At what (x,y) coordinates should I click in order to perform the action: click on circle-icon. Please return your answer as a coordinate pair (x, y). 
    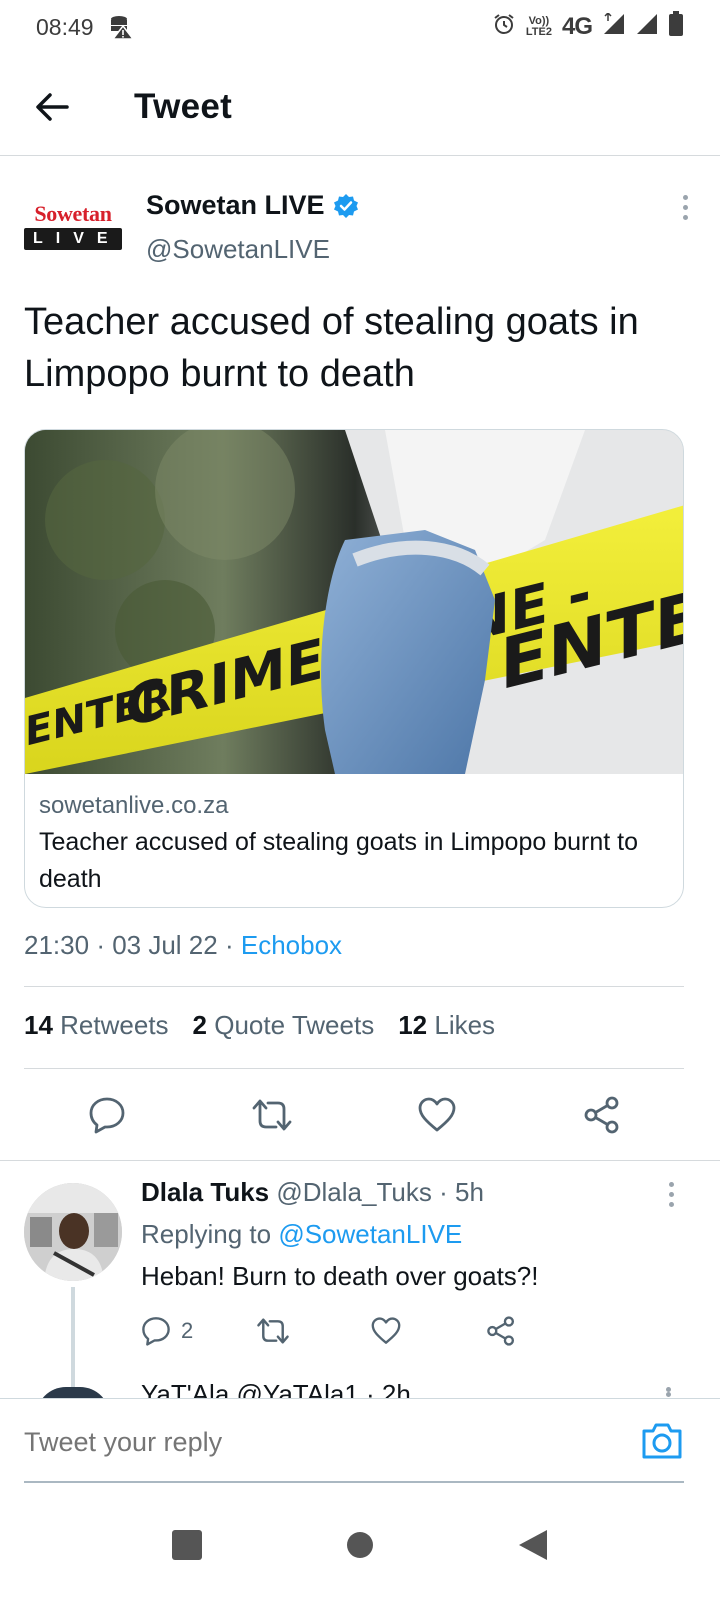
    Looking at the image, I should click on (359, 1545).